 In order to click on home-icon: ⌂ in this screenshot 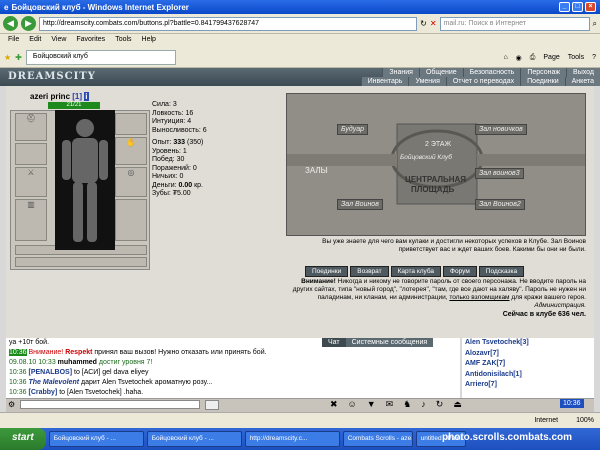, I will do `click(505, 58)`.